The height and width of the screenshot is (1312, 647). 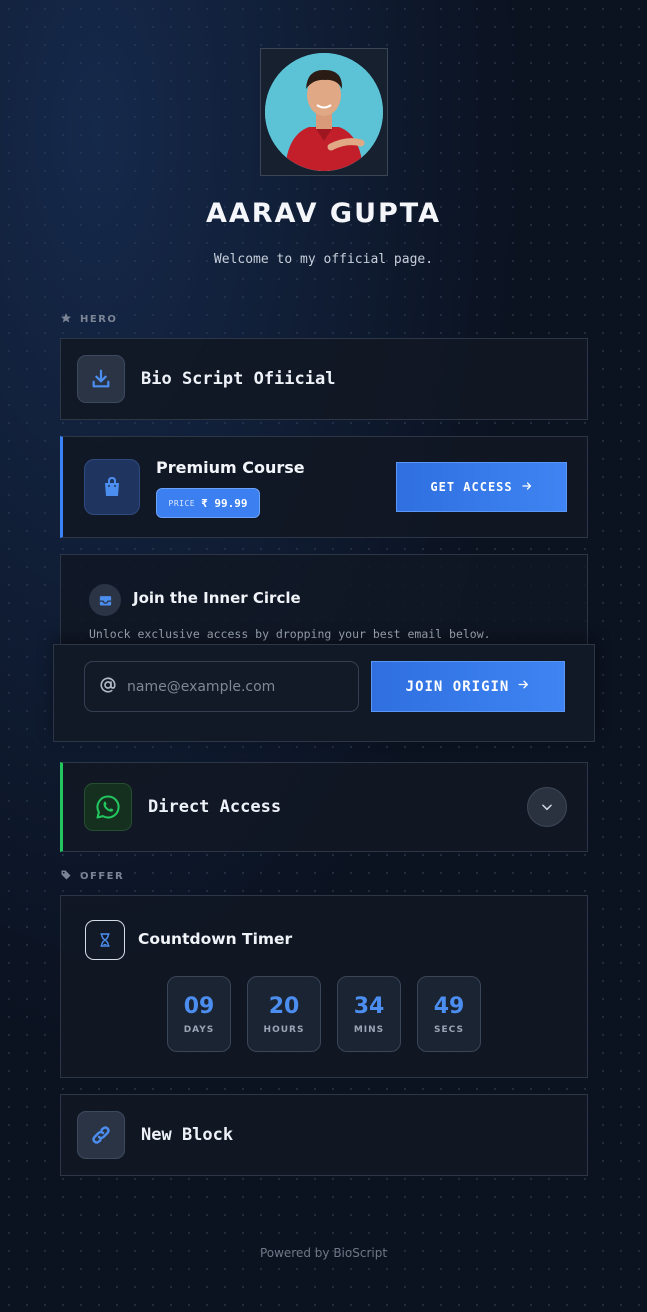 I want to click on countdown-secs: 49 SECS, so click(x=449, y=1014).